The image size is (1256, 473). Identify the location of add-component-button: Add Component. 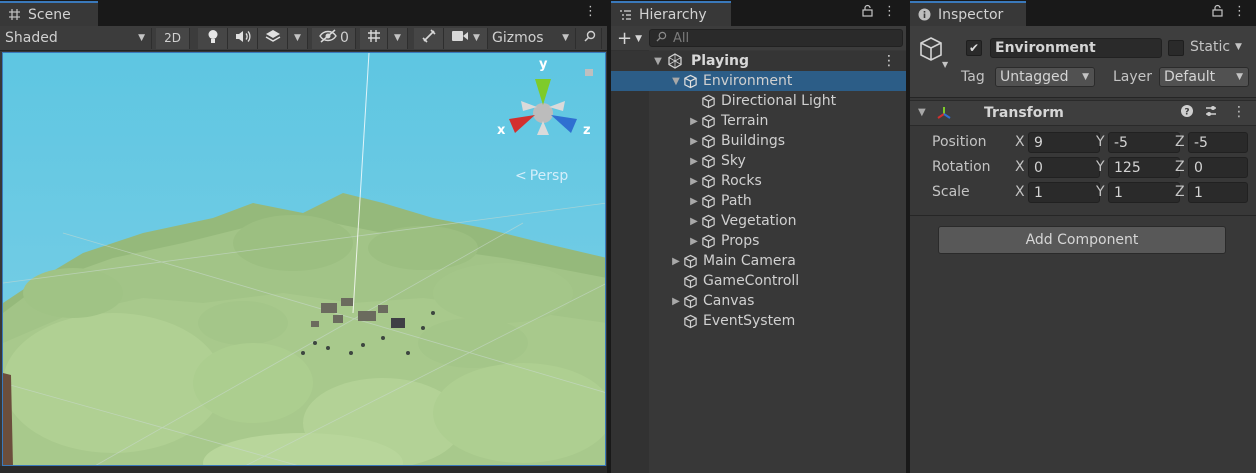
(1082, 240).